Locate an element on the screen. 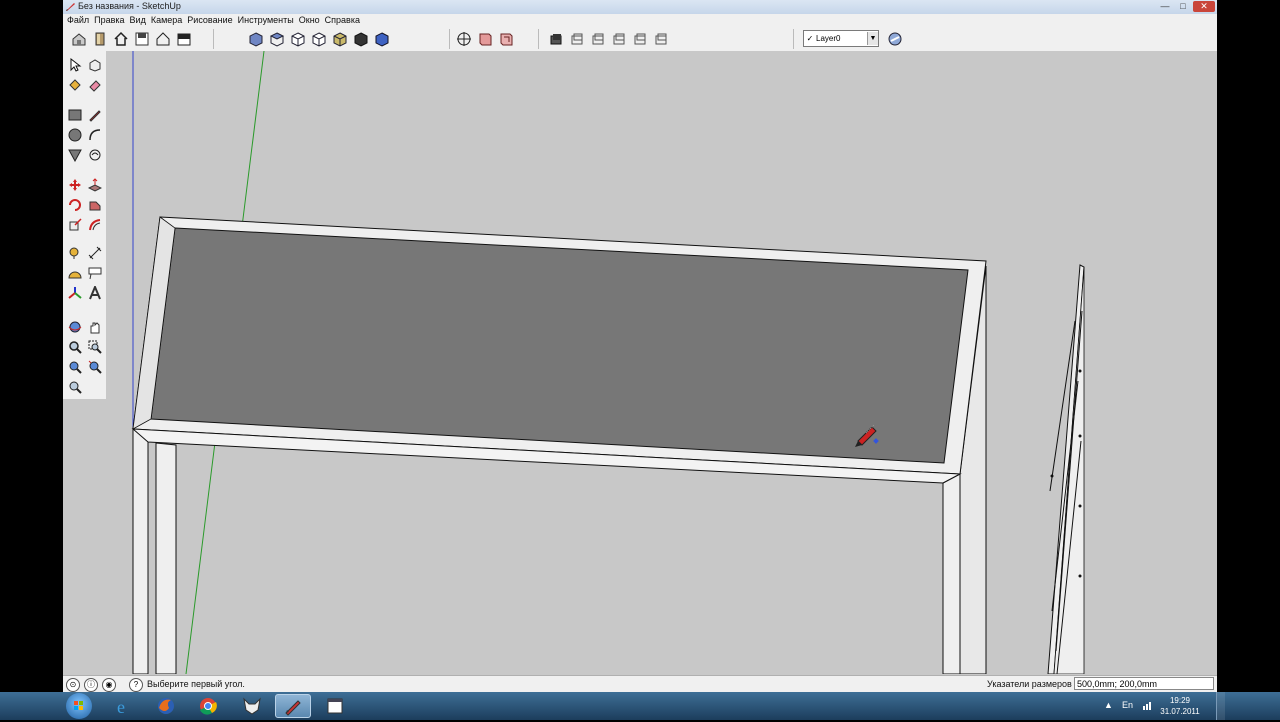  component-copy4-button is located at coordinates (640, 39).